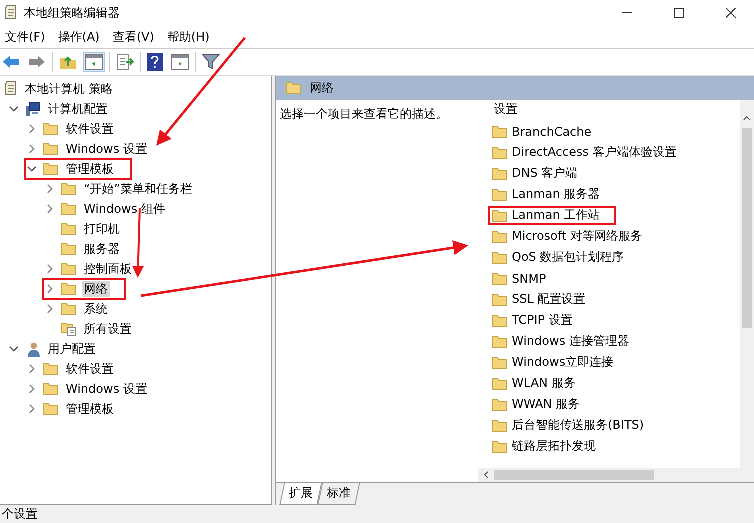 The width and height of the screenshot is (754, 523). What do you see at coordinates (559, 362) in the screenshot?
I see `list-item: Windows立即连接` at bounding box center [559, 362].